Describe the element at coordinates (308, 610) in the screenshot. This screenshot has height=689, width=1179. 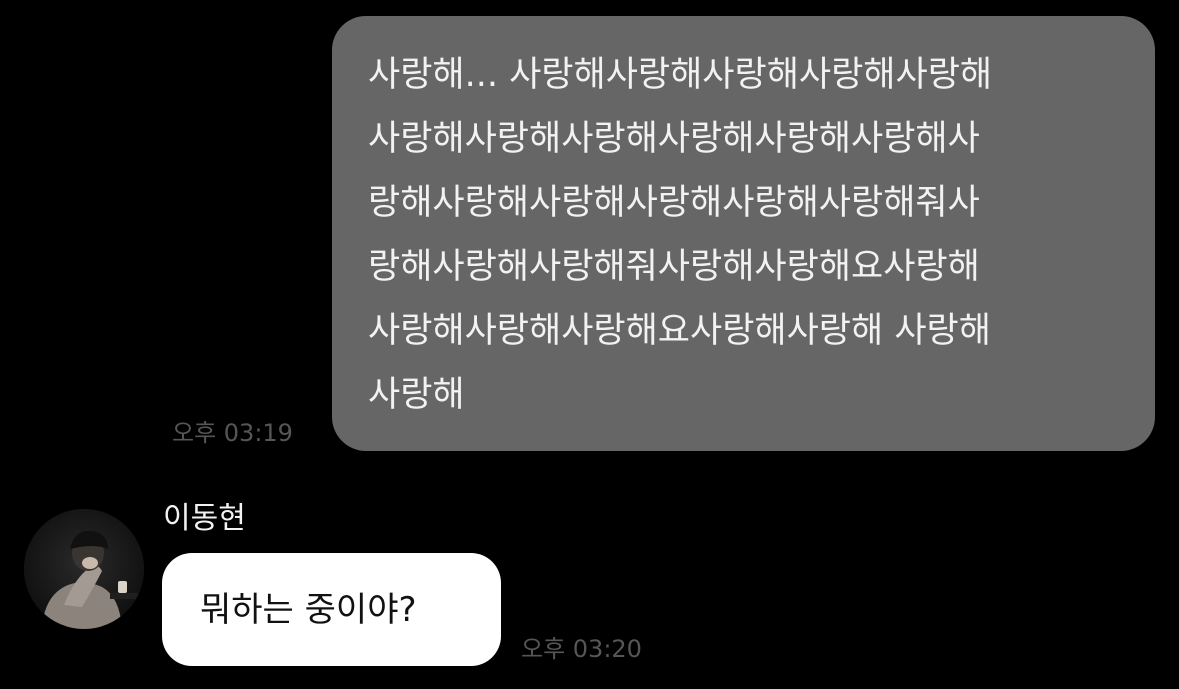
I see `incoming-message-text: 뭐하는 중이야?` at that location.